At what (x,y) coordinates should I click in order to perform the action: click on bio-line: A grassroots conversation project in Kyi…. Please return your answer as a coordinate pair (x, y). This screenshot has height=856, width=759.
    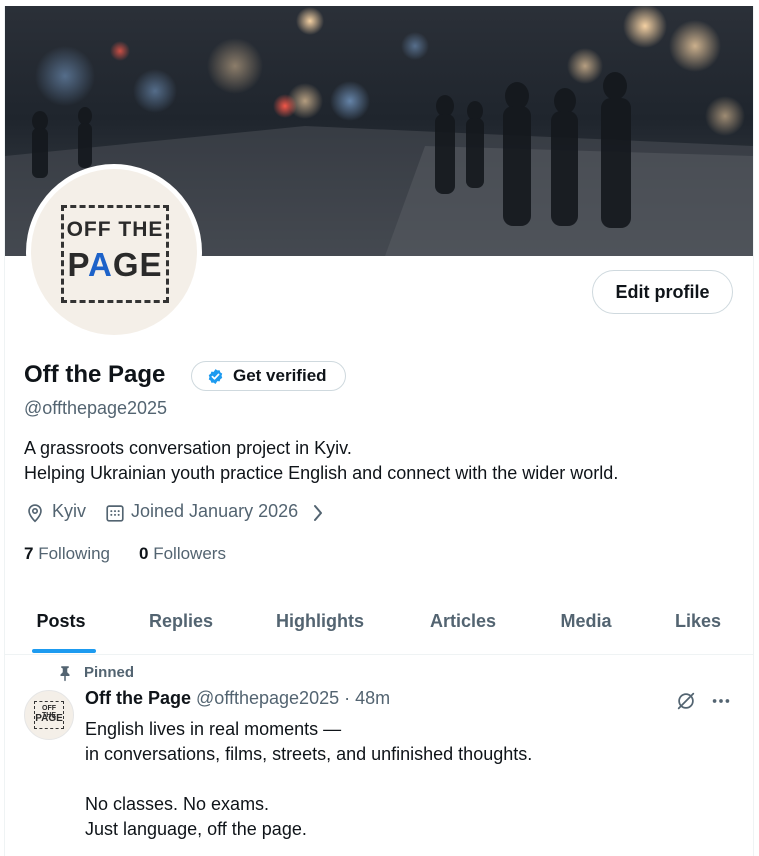
    Looking at the image, I should click on (188, 448).